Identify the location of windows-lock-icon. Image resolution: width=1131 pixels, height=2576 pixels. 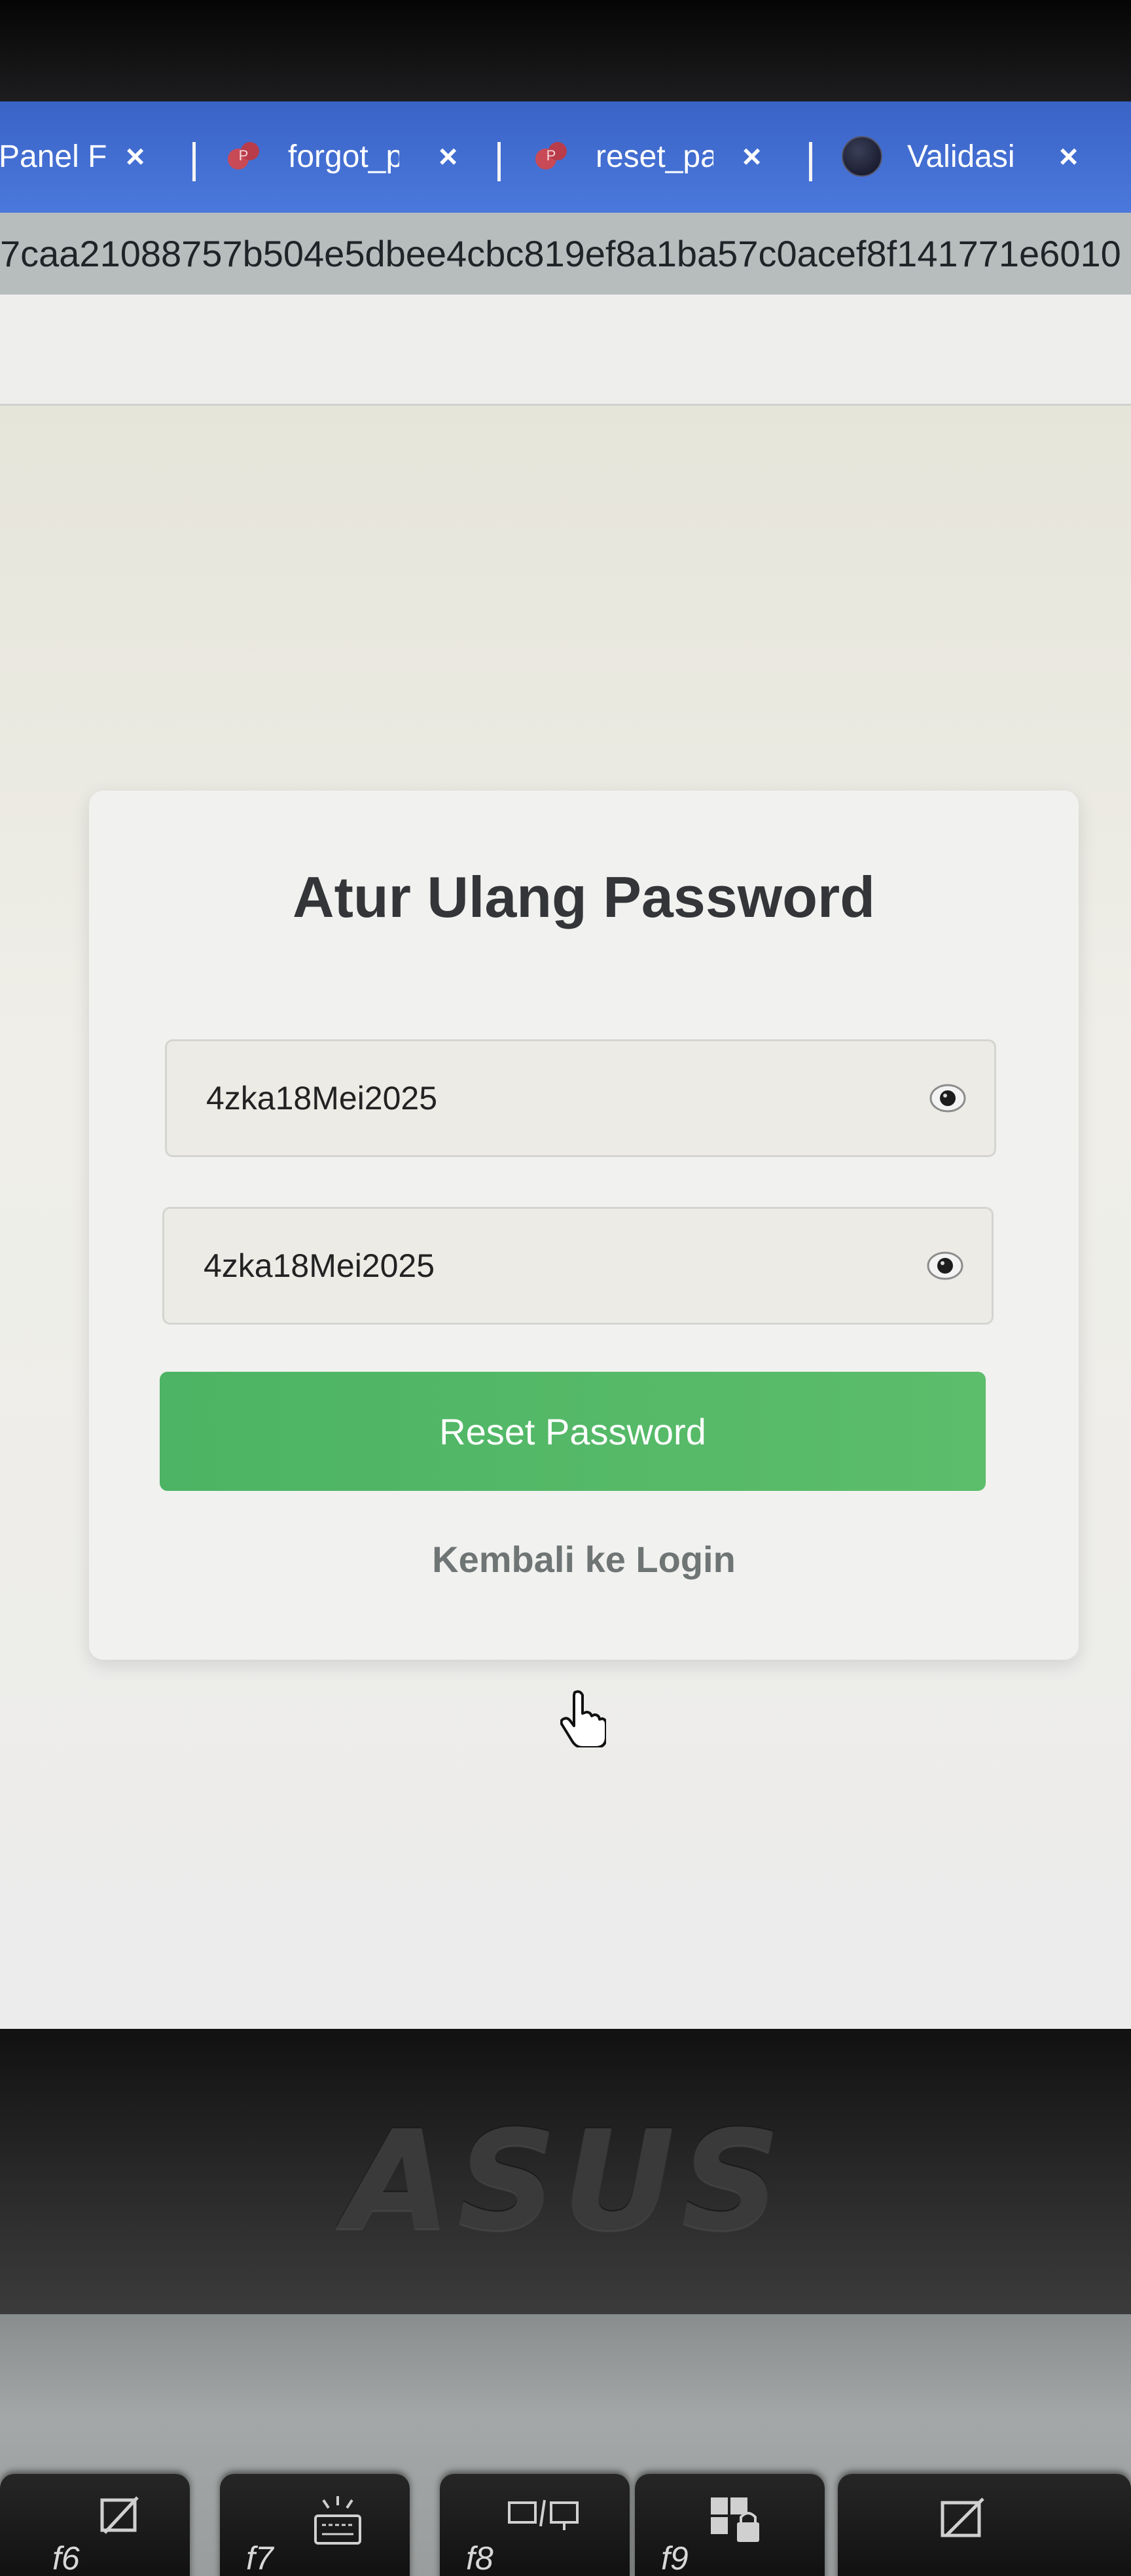
(735, 2519).